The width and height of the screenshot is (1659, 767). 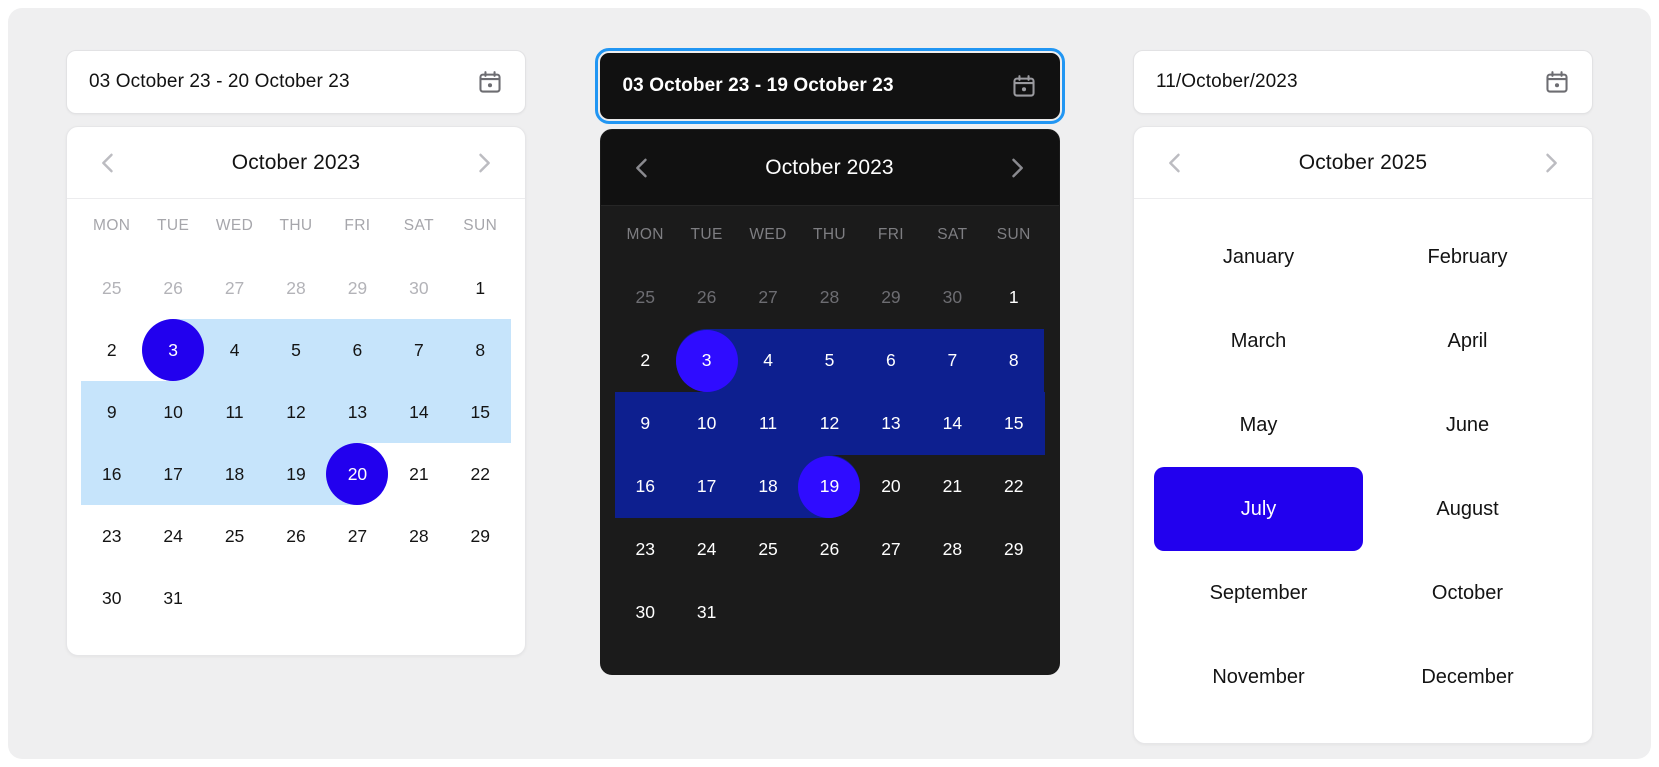 I want to click on day-label: 12, so click(x=296, y=411).